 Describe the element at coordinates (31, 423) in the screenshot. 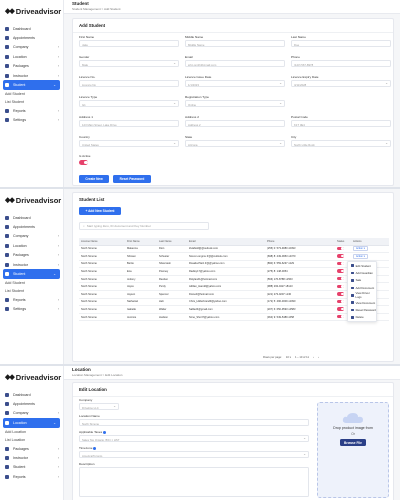

I see `sidebar-item-location: Location ⌄` at that location.